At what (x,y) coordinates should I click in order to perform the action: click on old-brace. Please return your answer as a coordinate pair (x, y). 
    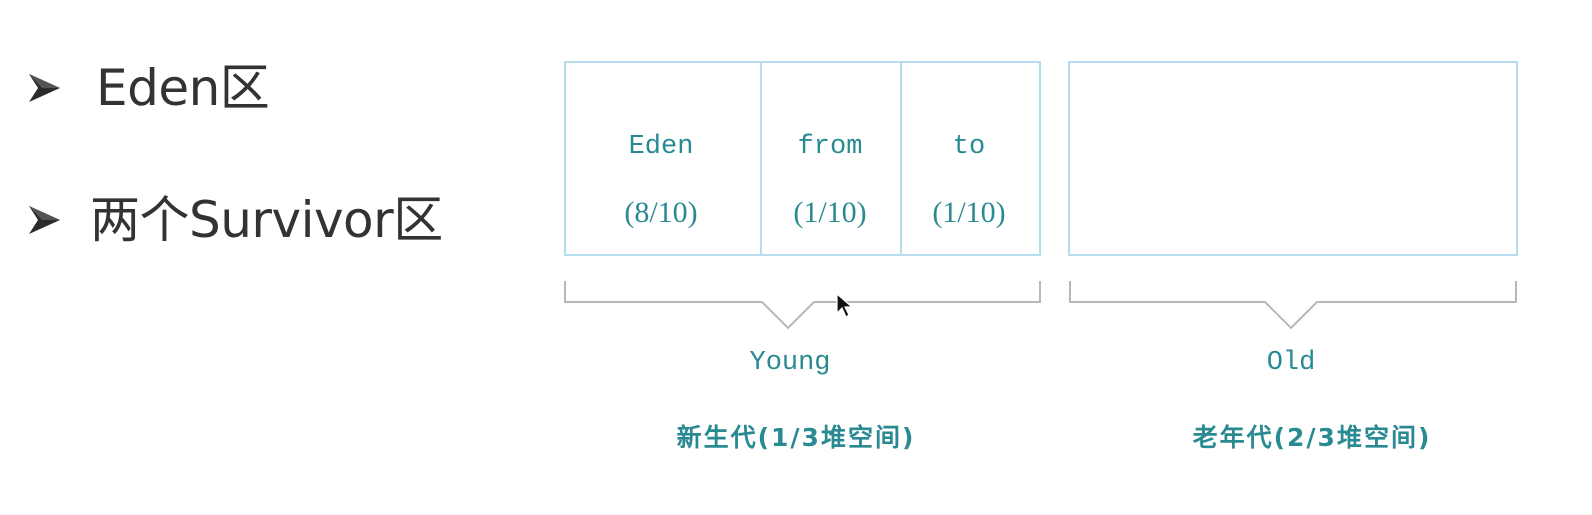
    Looking at the image, I should click on (1293, 305).